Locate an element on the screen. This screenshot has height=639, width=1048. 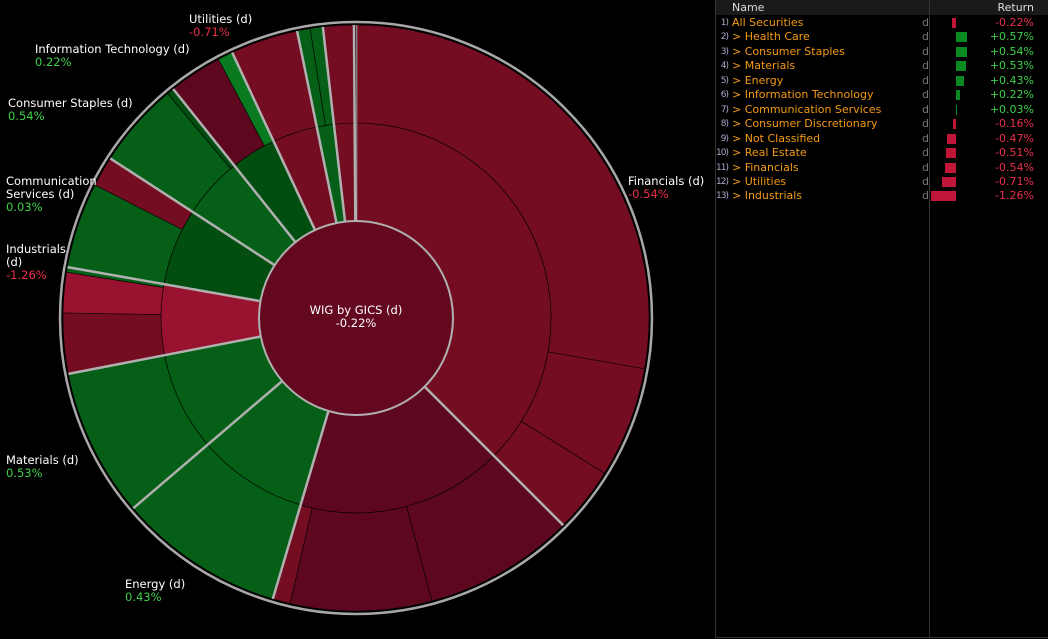
label-consumer-staples: Consumer Staples (d) 0.54% is located at coordinates (70, 110).